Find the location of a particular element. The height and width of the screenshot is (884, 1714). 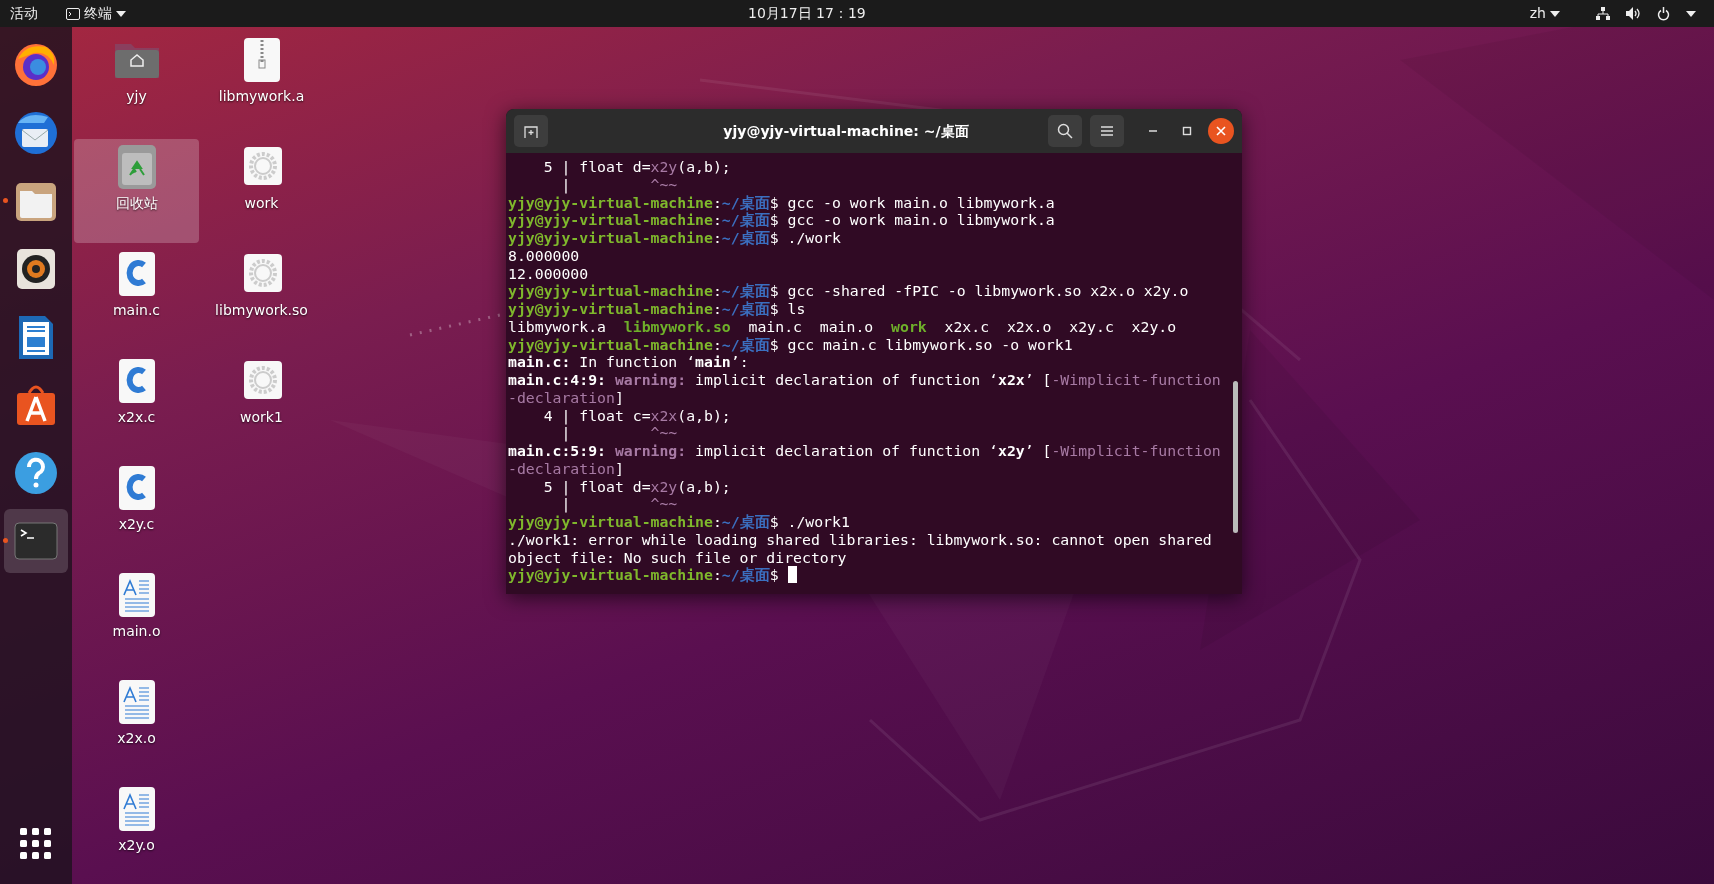

terminal-line: 8.000000 is located at coordinates (544, 255).